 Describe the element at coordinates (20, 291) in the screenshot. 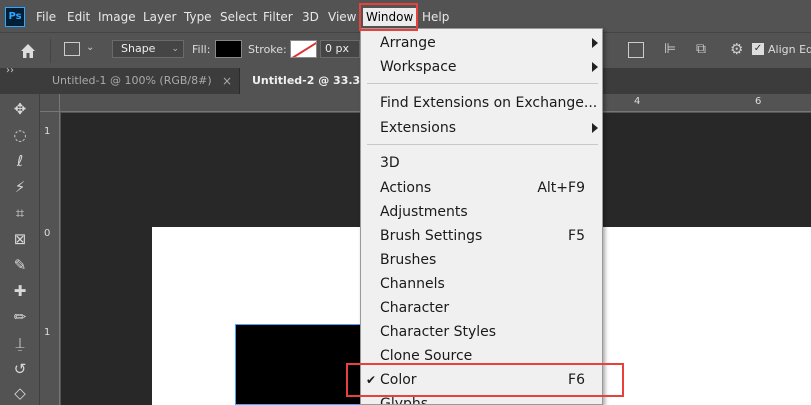

I see `healing-brush-tool-icon: ✚` at that location.